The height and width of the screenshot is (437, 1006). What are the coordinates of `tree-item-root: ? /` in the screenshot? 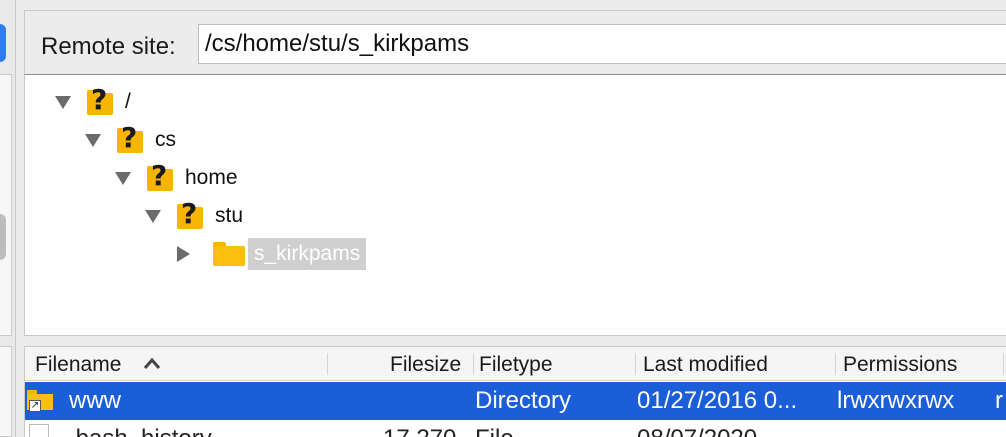 It's located at (92, 102).